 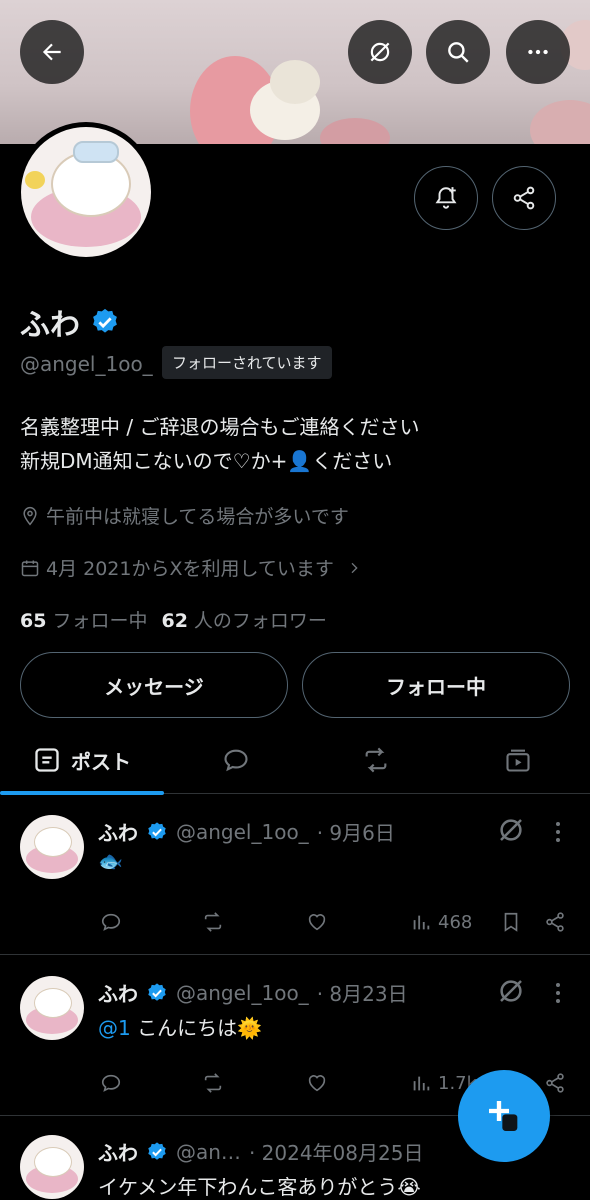 I want to click on post-item: ふわ @angel_1oo_ · 9月6日 🐟 468, so click(x=295, y=875).